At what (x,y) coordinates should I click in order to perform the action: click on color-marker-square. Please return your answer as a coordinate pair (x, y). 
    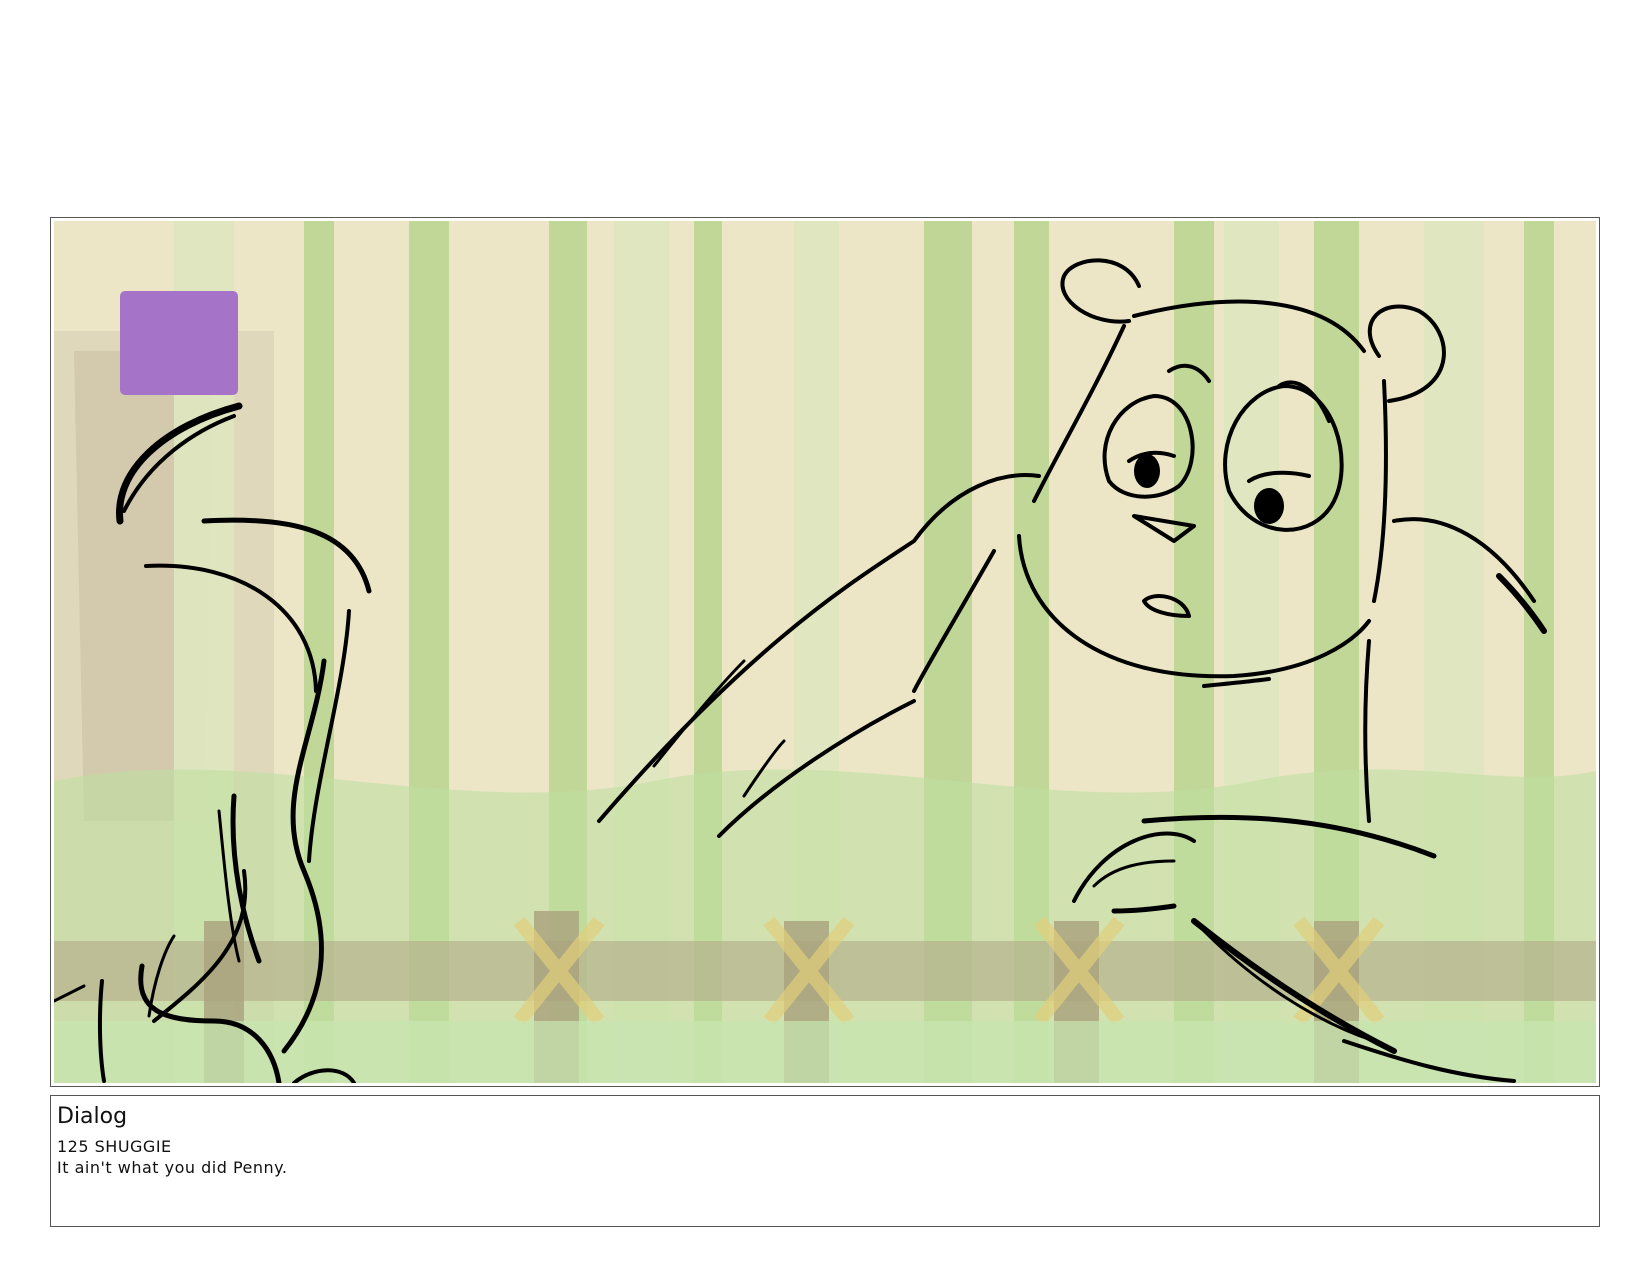
    Looking at the image, I should click on (179, 343).